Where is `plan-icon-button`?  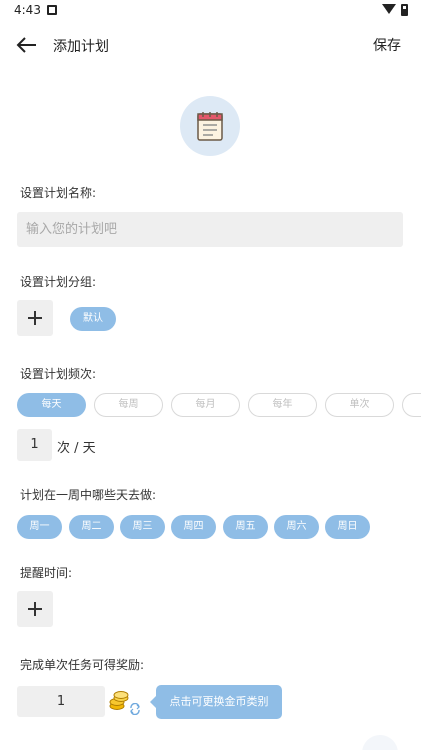
plan-icon-button is located at coordinates (210, 126).